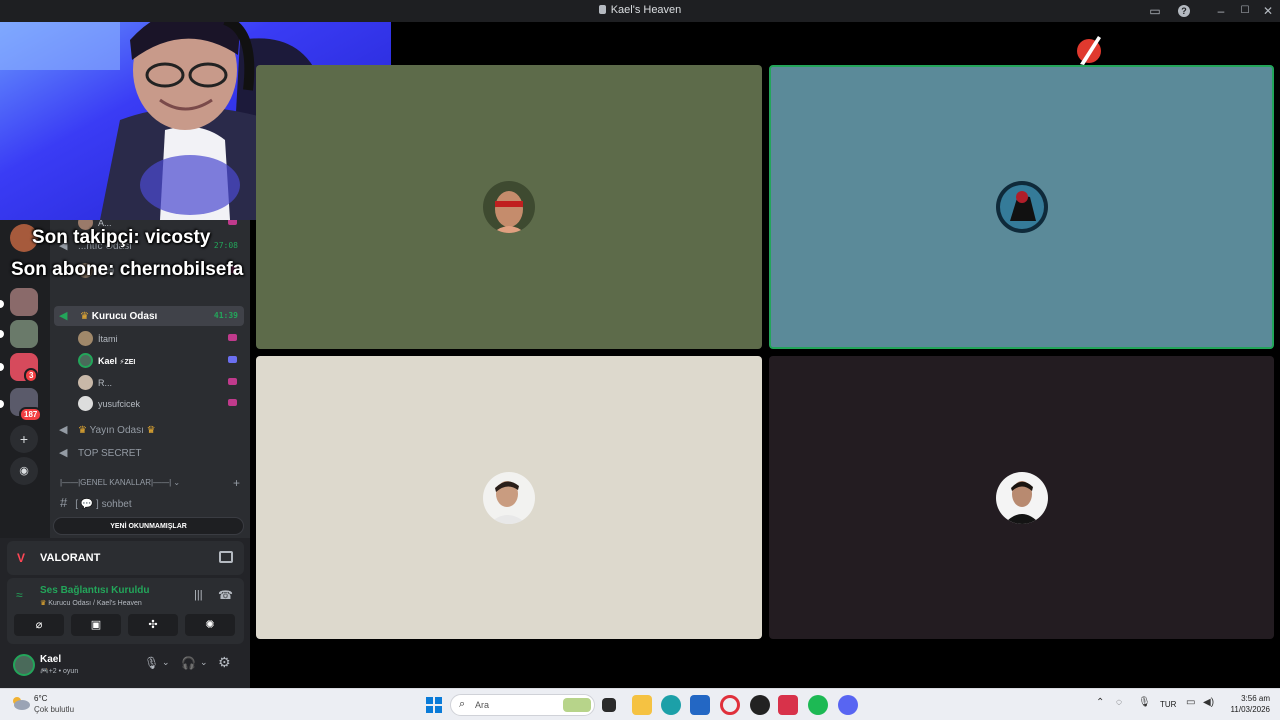 This screenshot has height=720, width=1280. What do you see at coordinates (210, 625) in the screenshot?
I see `soundboard-button: ✺` at bounding box center [210, 625].